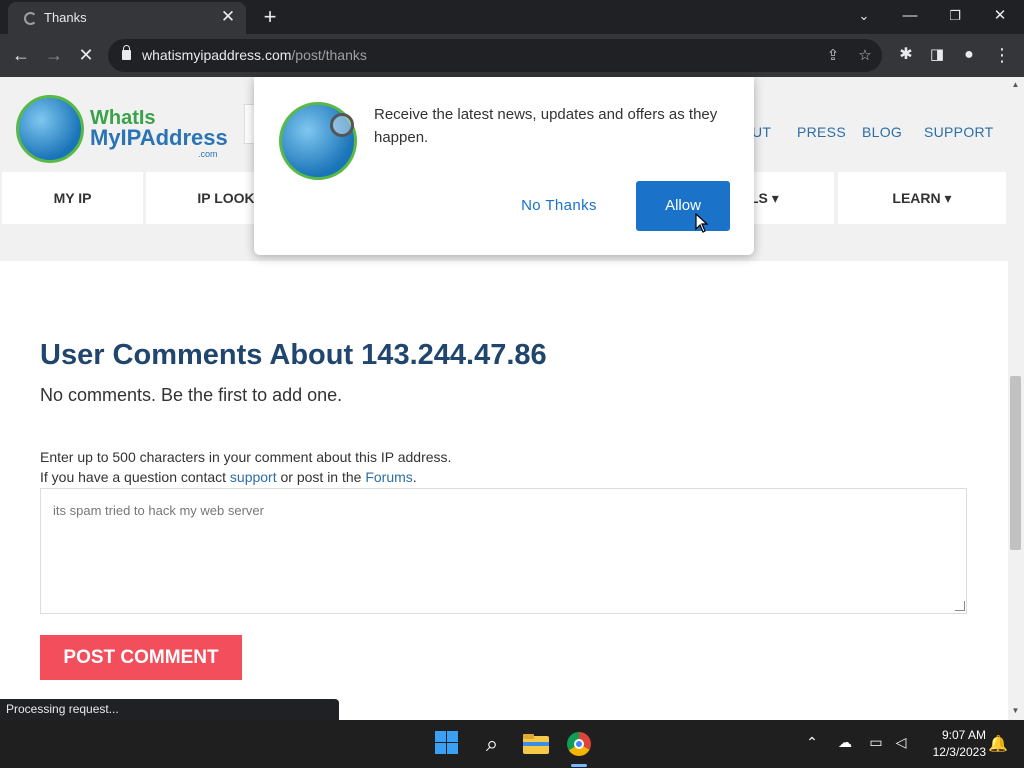 The width and height of the screenshot is (1024, 768). I want to click on allow-button: Allow, so click(683, 206).